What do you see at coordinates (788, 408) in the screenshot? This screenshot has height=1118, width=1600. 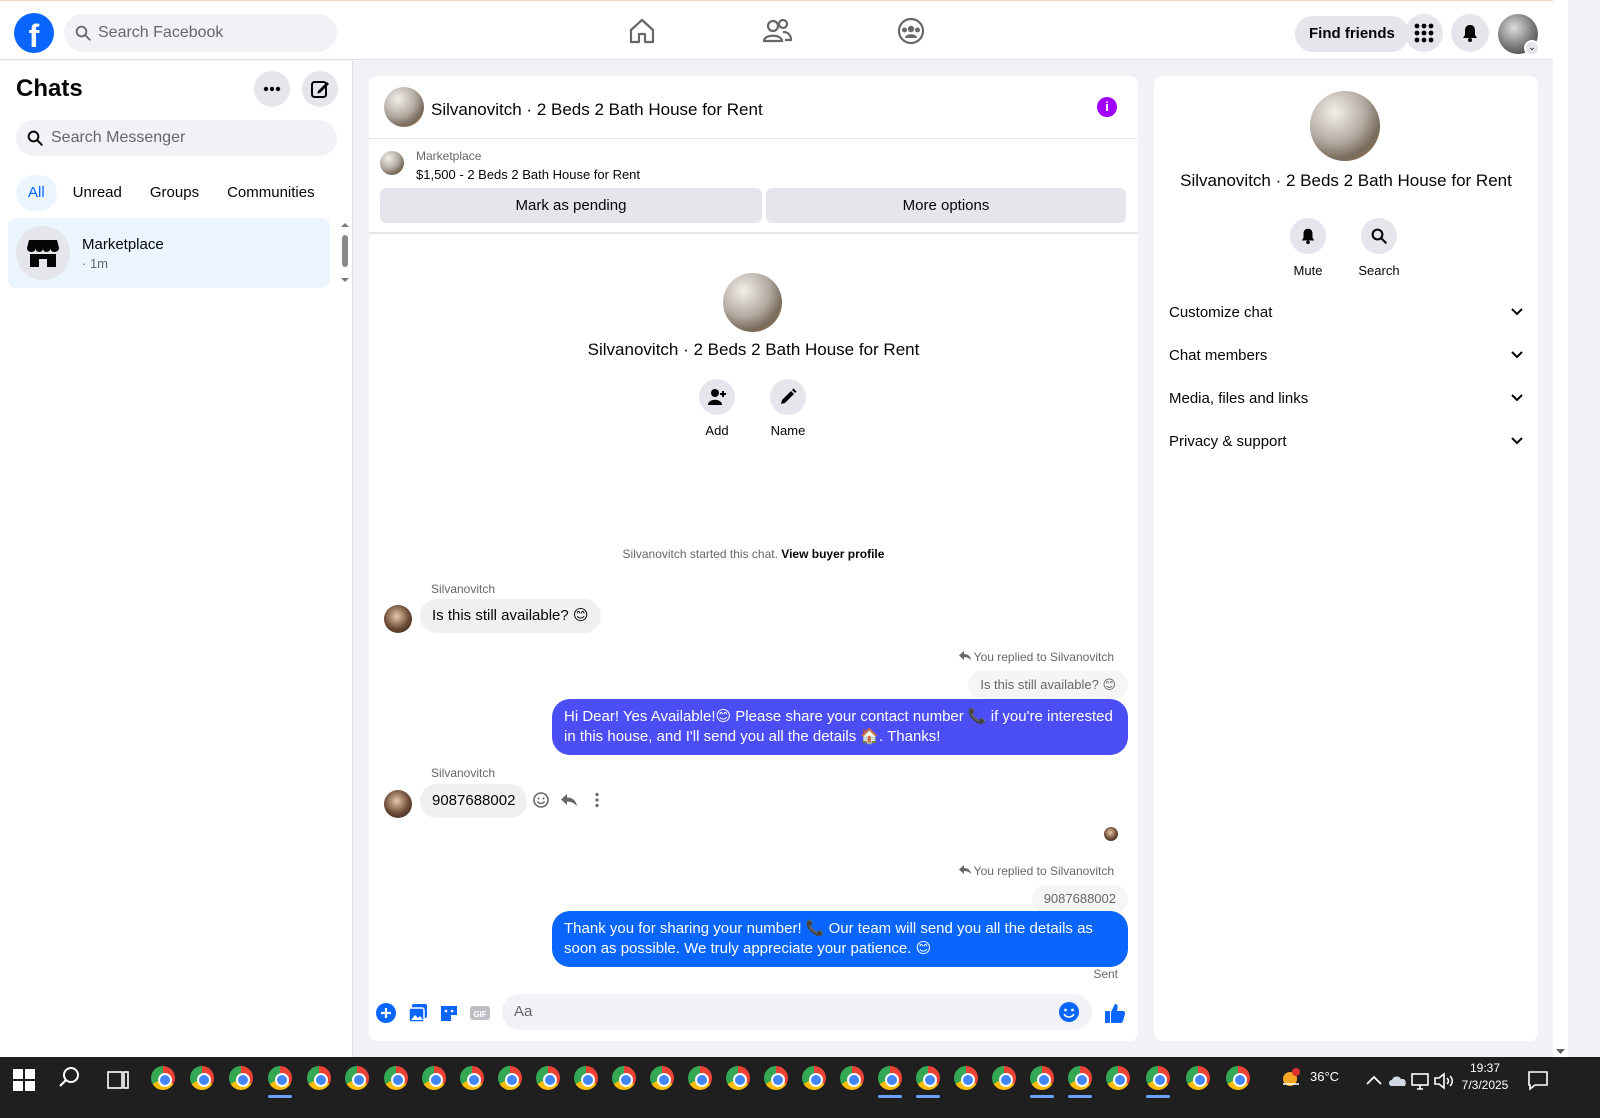 I see `edit-name-button: Name` at bounding box center [788, 408].